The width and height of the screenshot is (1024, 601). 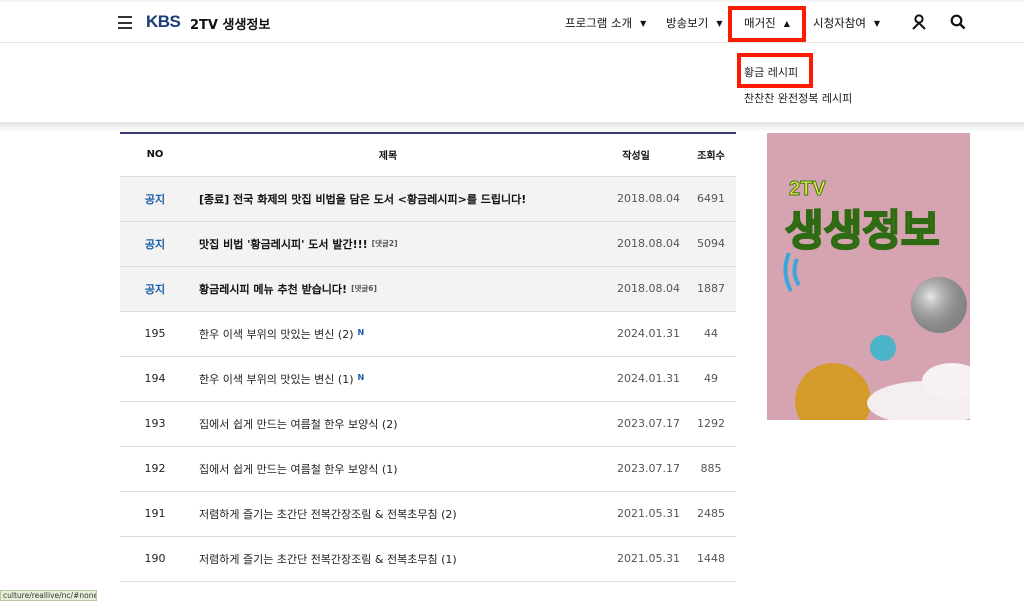 I want to click on comment-count: [댓글6], so click(x=364, y=288).